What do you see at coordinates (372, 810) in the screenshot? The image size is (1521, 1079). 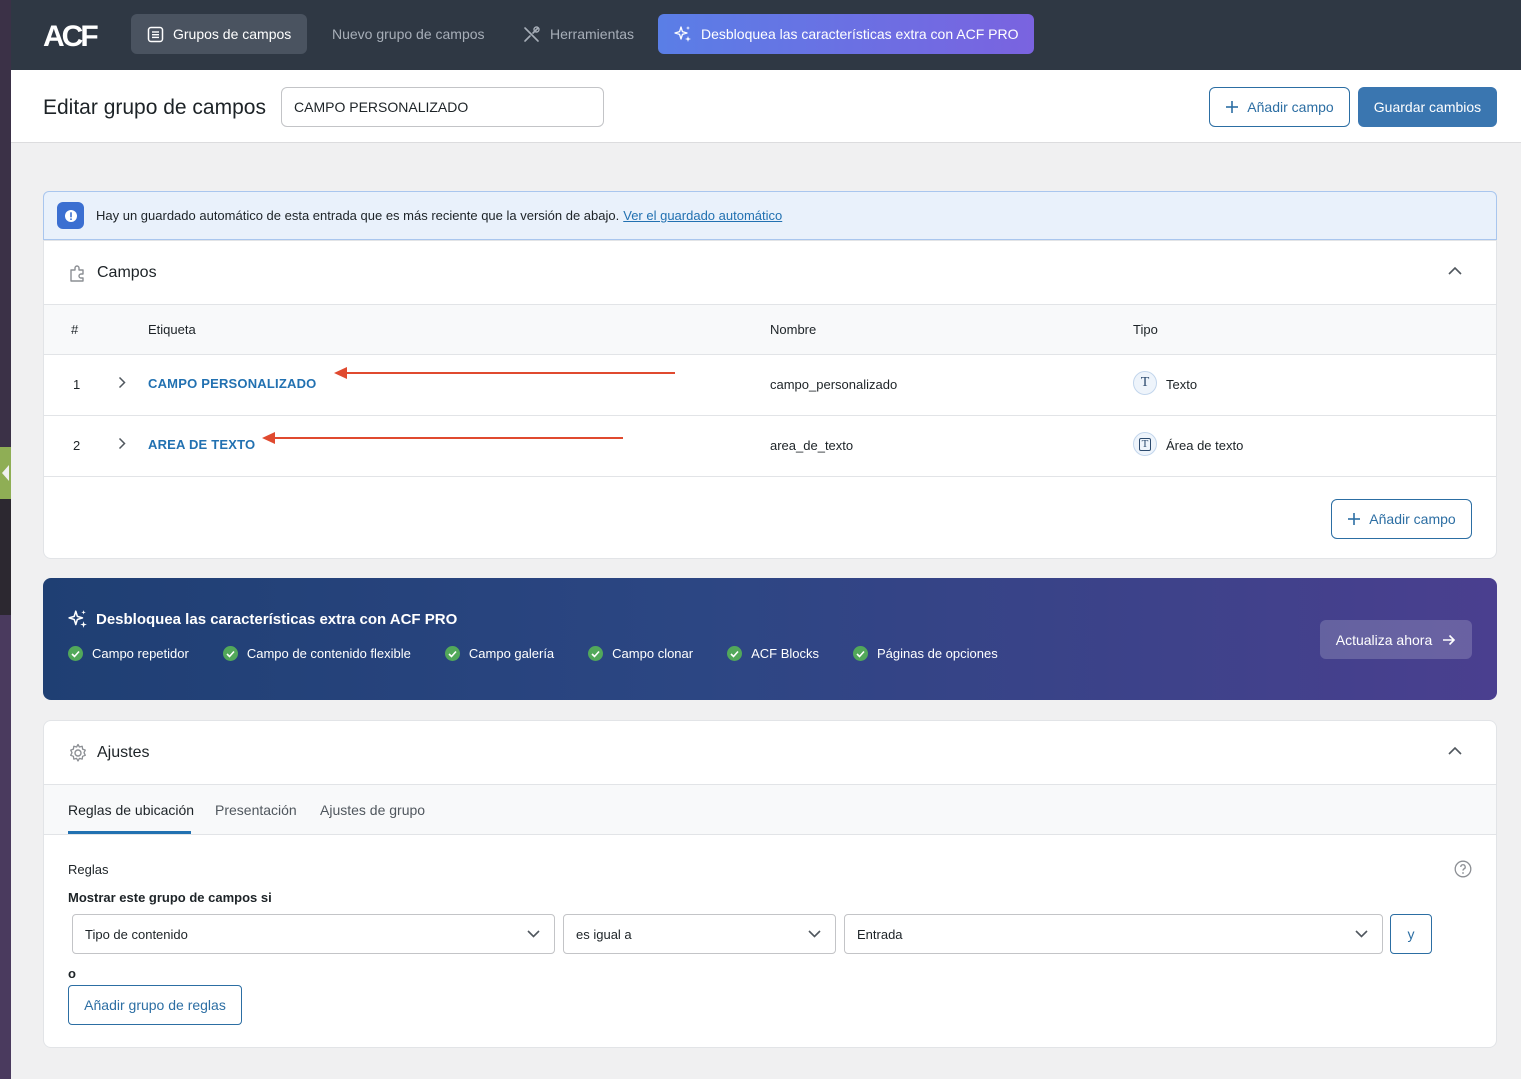 I see `tab-group-settings: Ajustes de grupo` at bounding box center [372, 810].